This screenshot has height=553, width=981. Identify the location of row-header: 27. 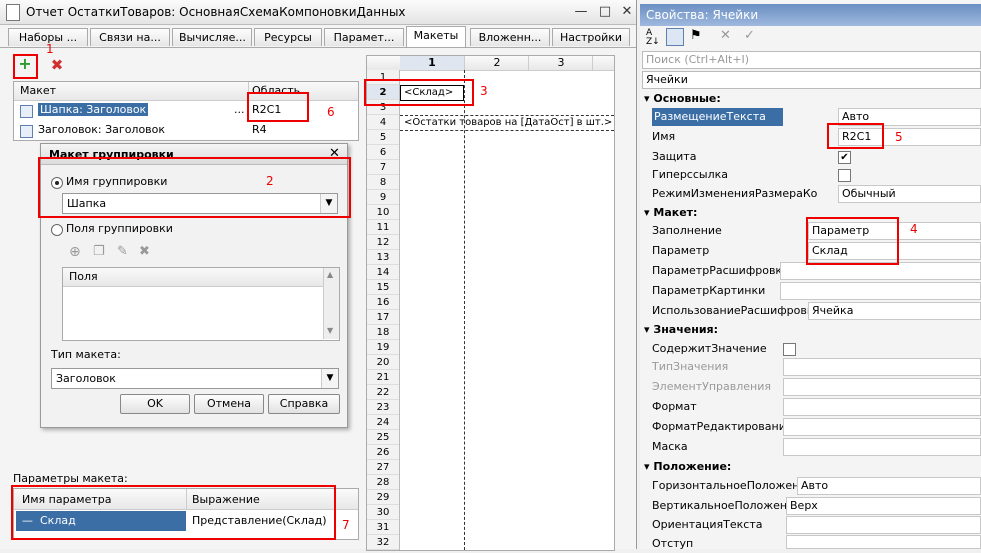
(383, 467).